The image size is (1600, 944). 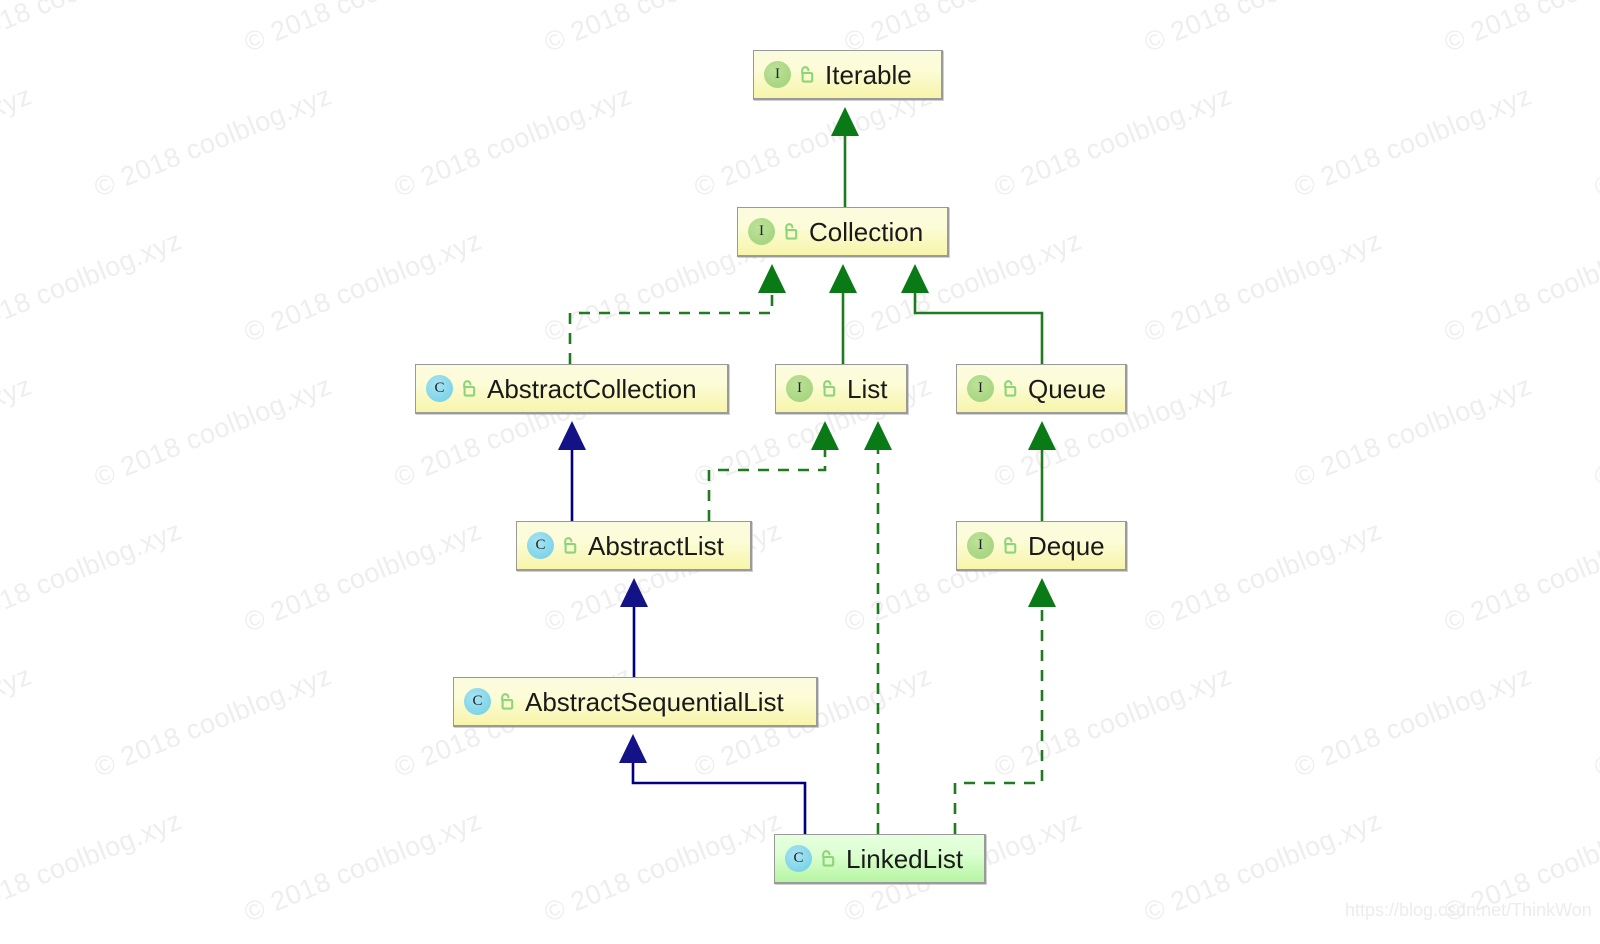 I want to click on uml-node-label: Queue, so click(x=1067, y=388).